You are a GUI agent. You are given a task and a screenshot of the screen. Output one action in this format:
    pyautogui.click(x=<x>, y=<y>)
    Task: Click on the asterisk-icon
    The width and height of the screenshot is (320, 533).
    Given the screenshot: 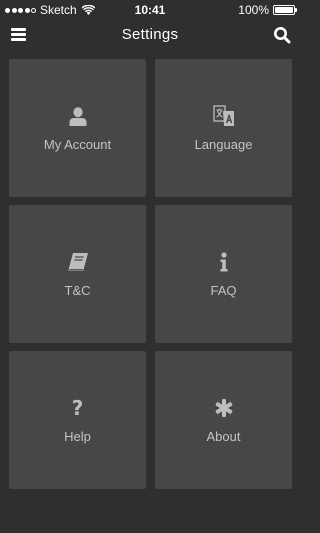 What is the action you would take?
    pyautogui.click(x=224, y=408)
    